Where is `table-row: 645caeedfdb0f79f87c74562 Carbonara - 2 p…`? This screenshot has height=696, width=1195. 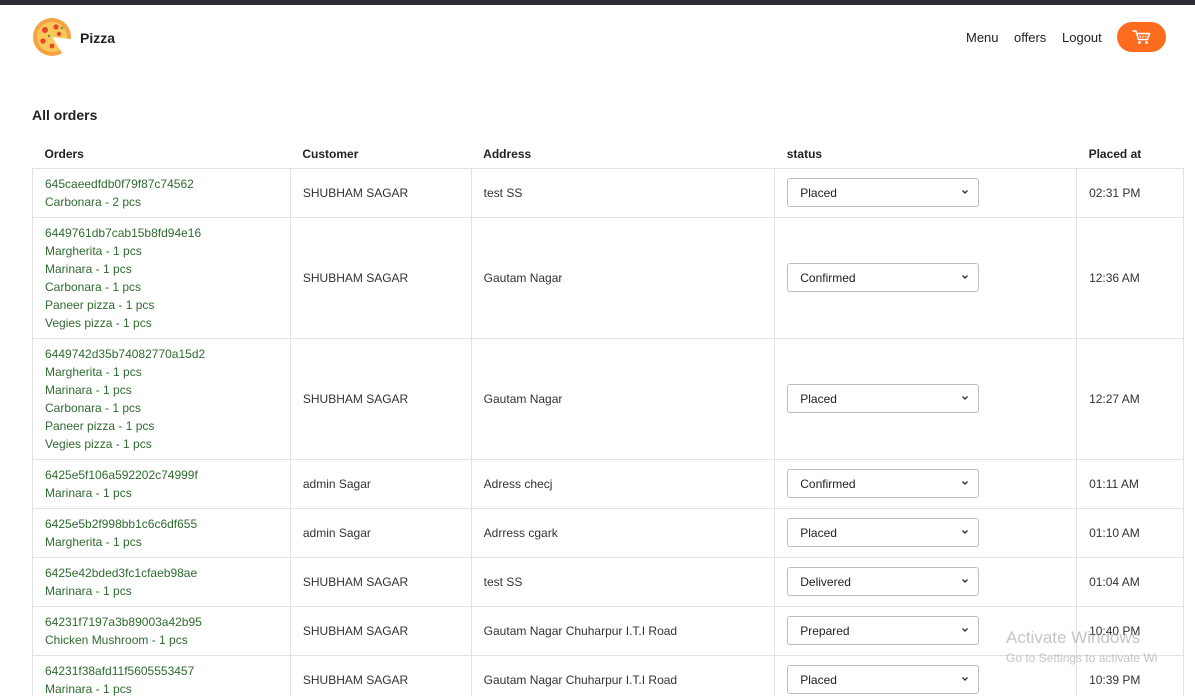
table-row: 645caeedfdb0f79f87c74562 Carbonara - 2 p… is located at coordinates (608, 192).